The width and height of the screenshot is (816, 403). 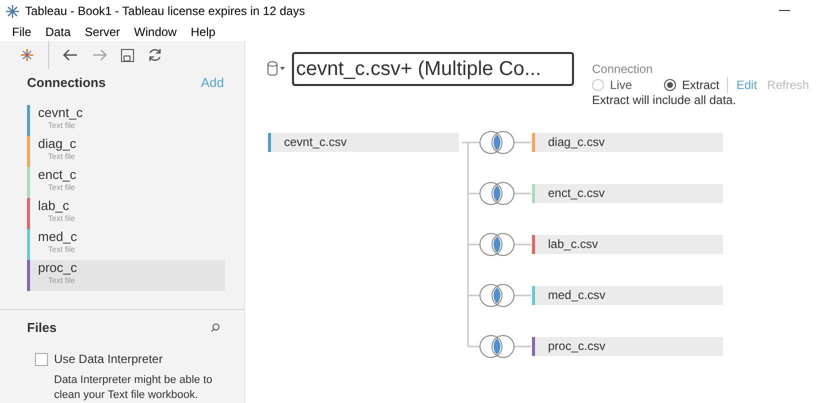 I want to click on menu-item: Server, so click(x=102, y=31).